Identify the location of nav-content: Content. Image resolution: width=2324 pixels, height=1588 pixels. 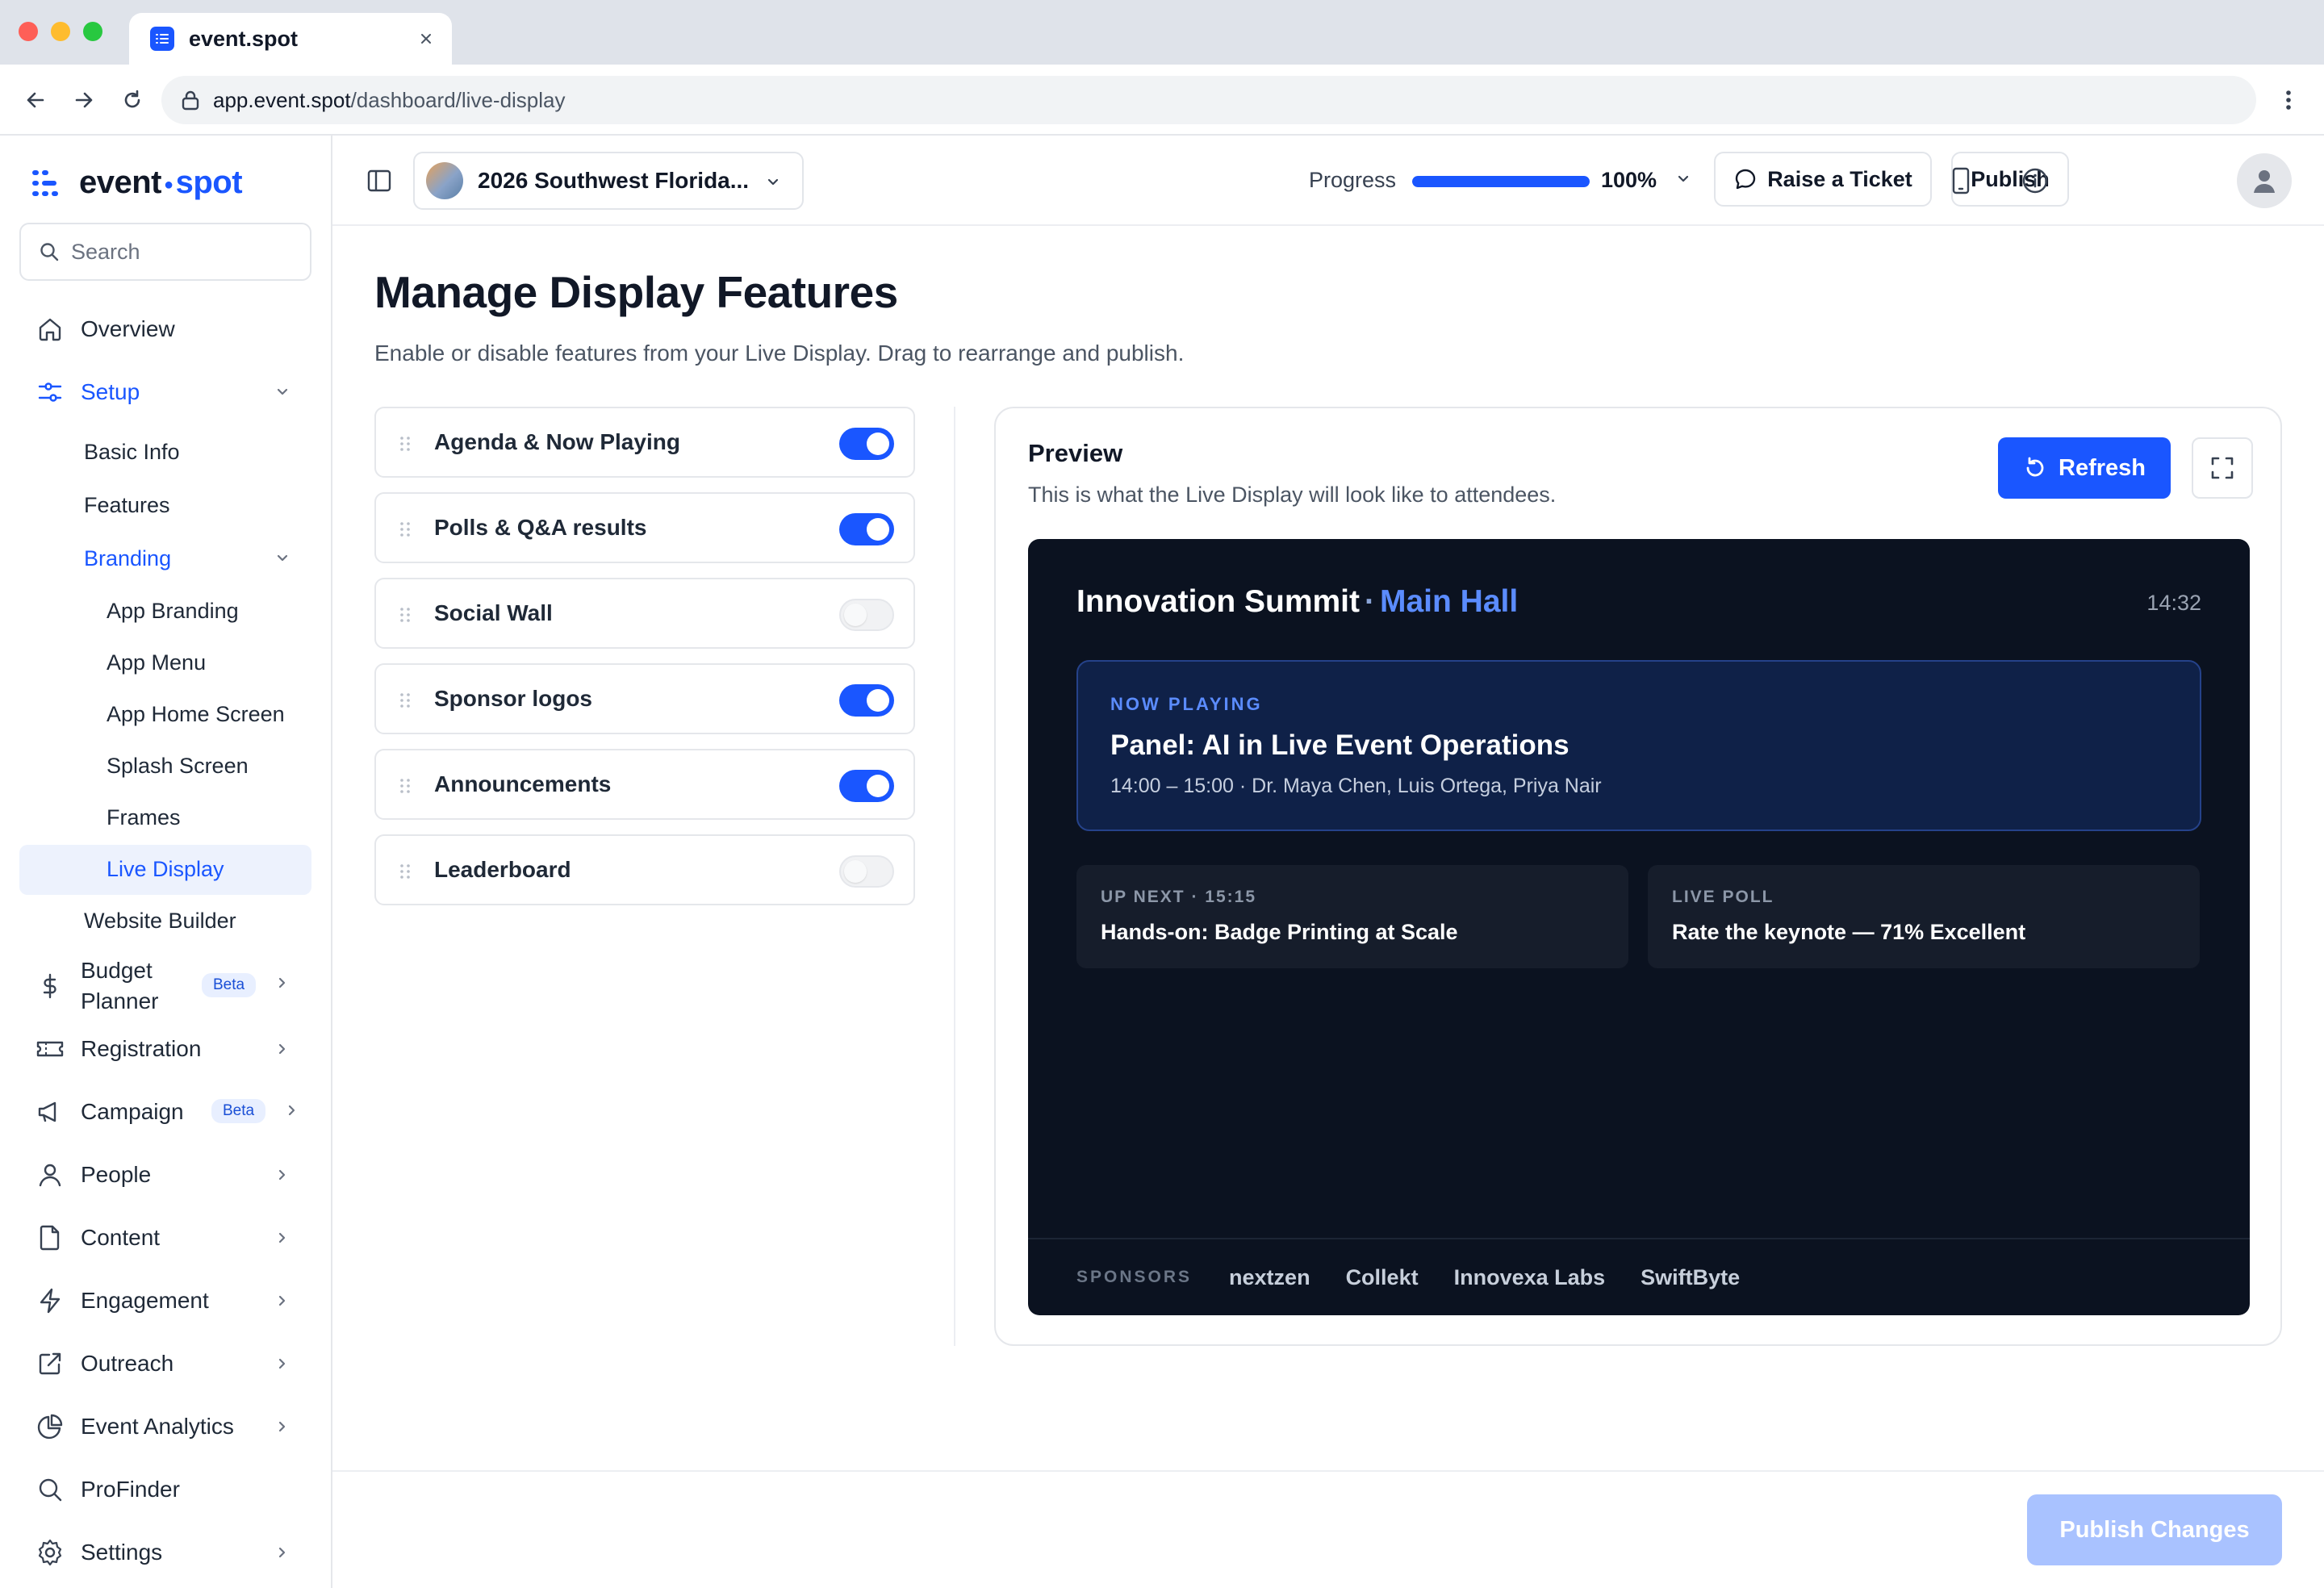
(97, 1238).